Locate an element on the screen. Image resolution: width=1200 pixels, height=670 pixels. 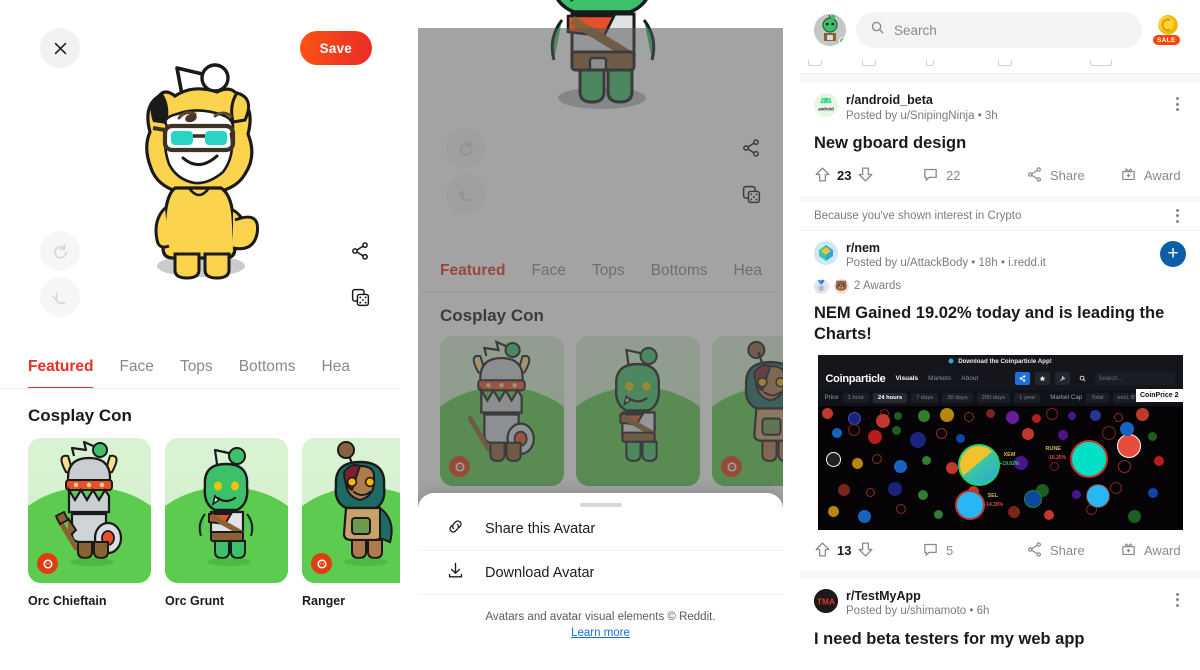
svg-text: TMA is located at coordinates (826, 601).